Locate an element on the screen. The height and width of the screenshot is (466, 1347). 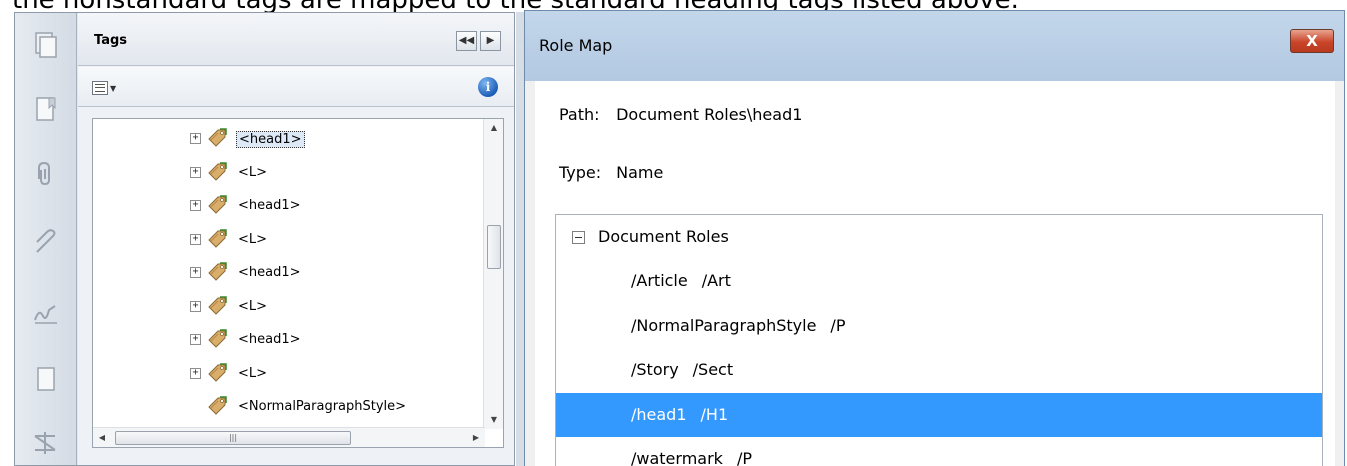
role-mapping-label: /watermark/P is located at coordinates (691, 457).